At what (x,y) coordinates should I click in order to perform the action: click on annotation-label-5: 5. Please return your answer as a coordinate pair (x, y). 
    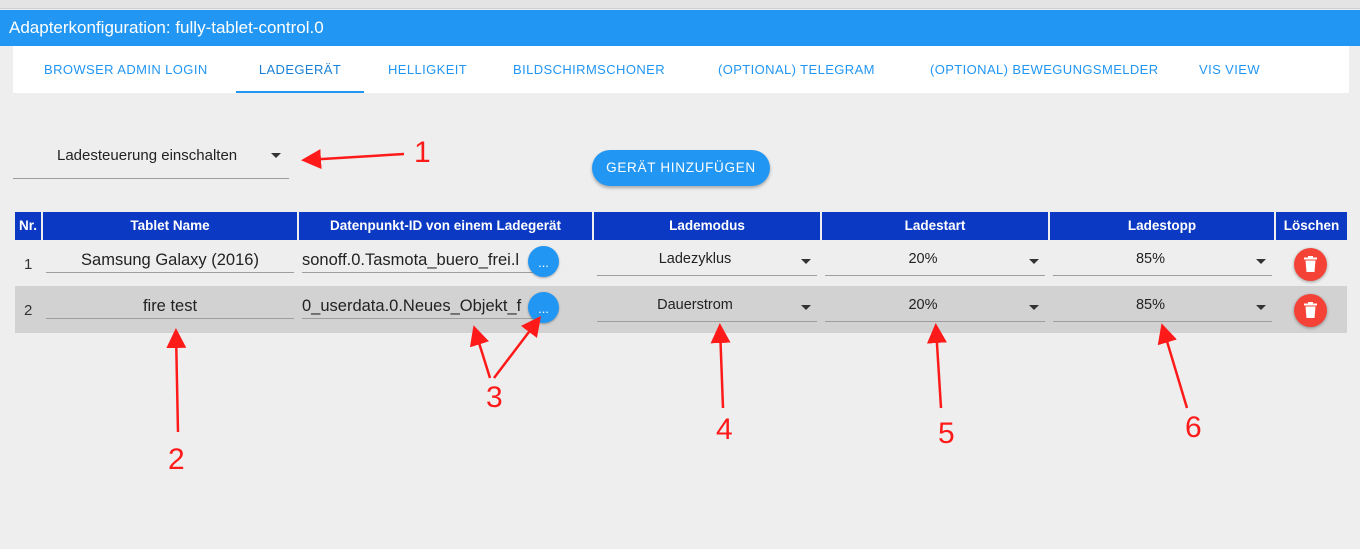
    Looking at the image, I should click on (946, 433).